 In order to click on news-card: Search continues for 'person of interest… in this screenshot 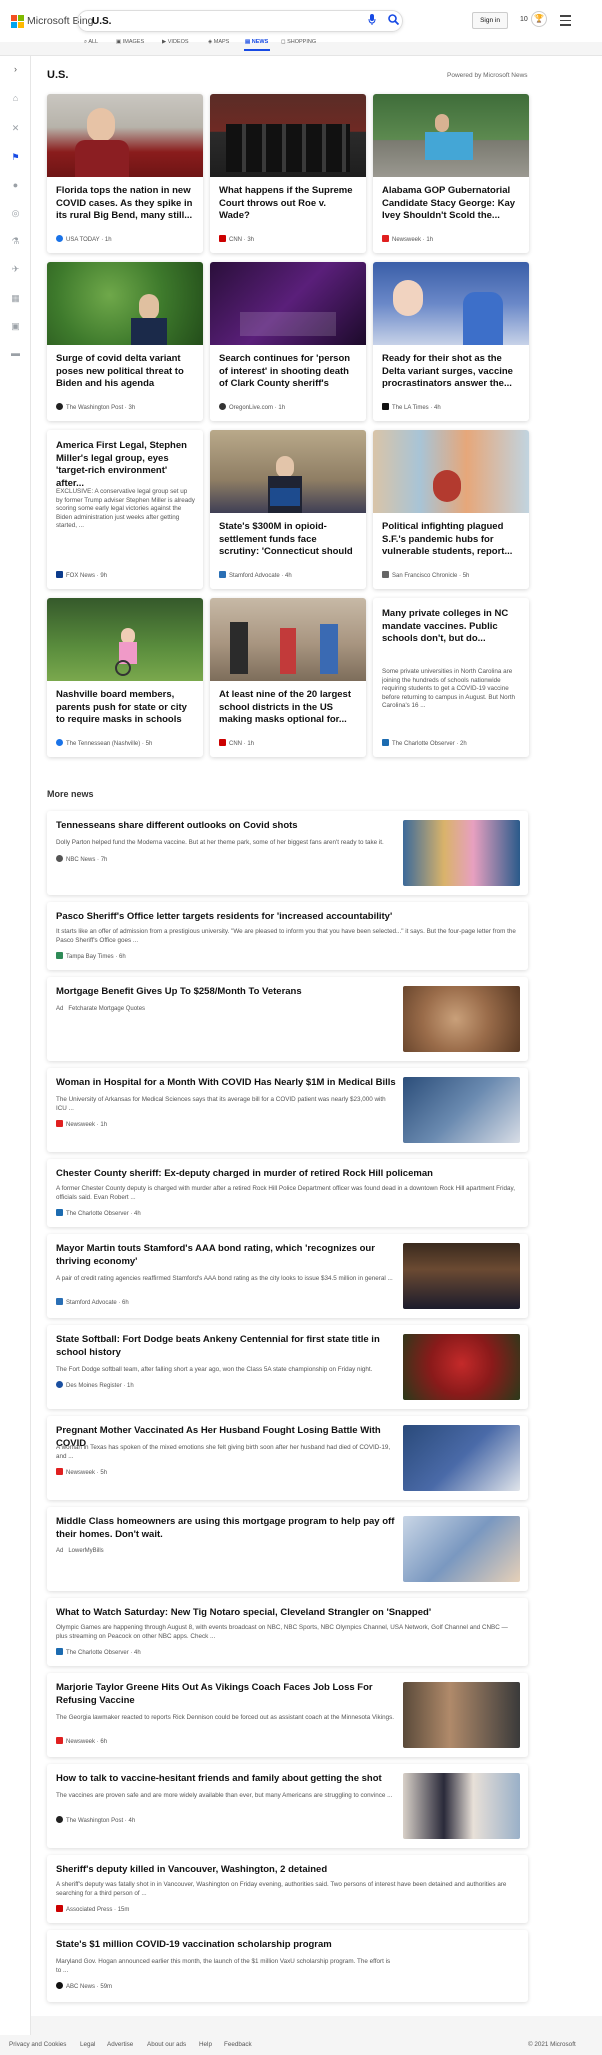, I will do `click(288, 341)`.